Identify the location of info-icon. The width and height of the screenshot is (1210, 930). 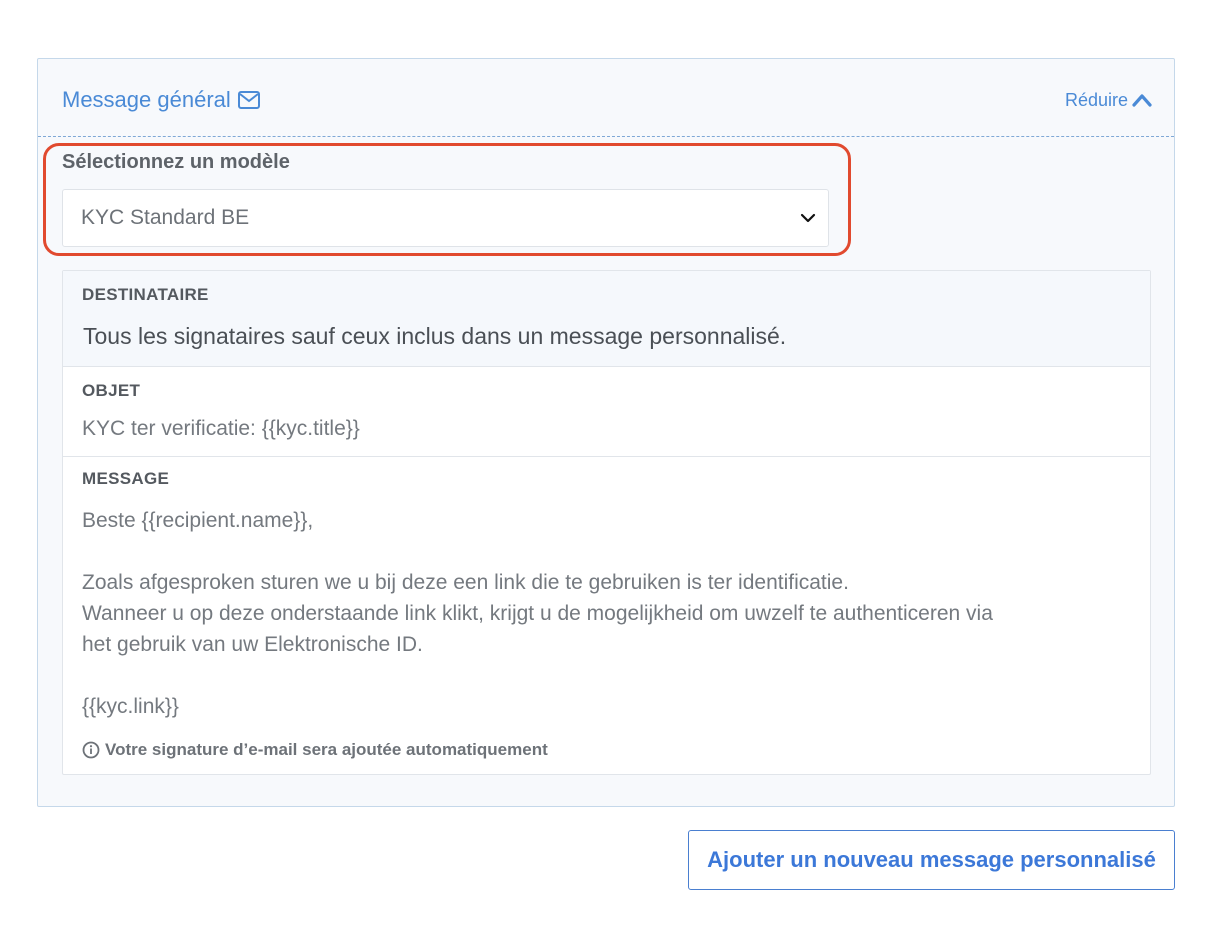
(91, 750).